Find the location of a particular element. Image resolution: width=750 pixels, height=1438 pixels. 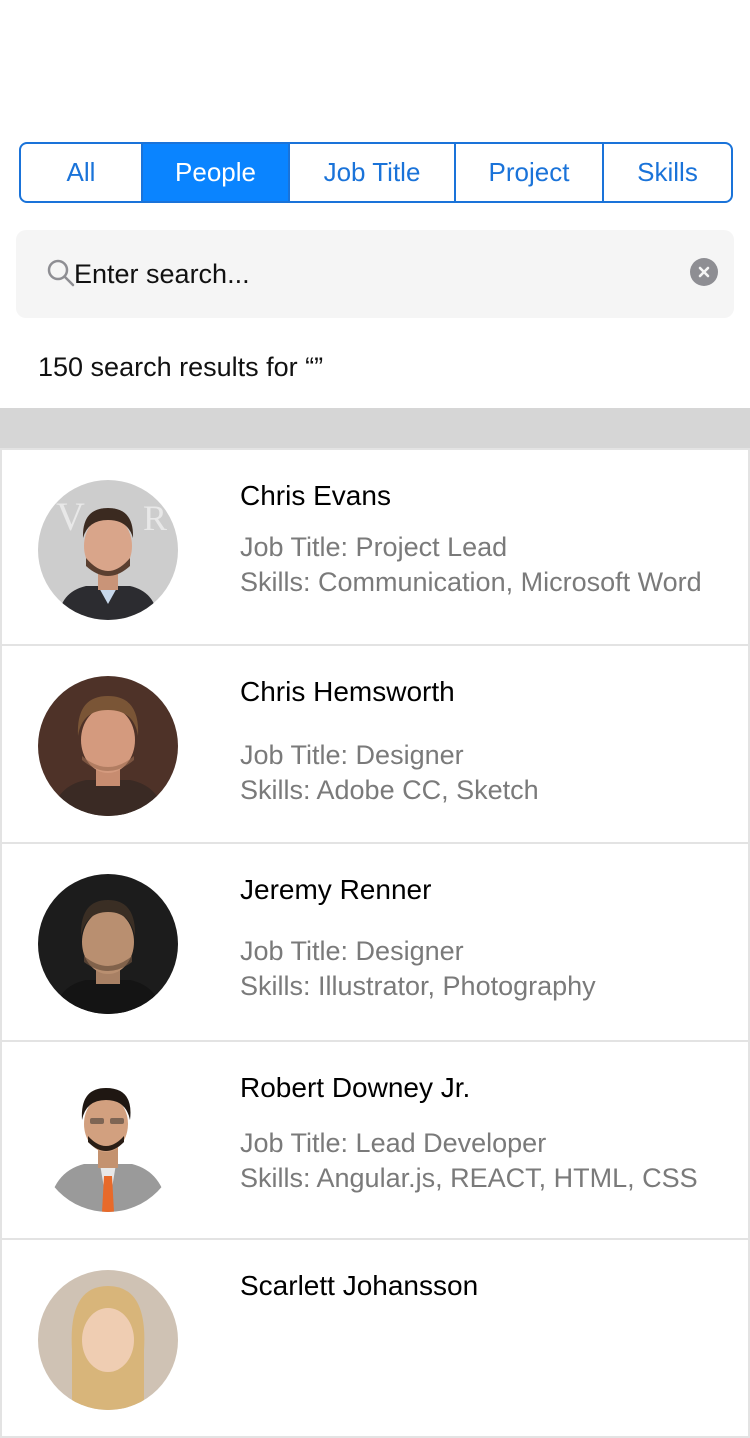

person-skills: Skills: Illustrator, Photography is located at coordinates (418, 986).